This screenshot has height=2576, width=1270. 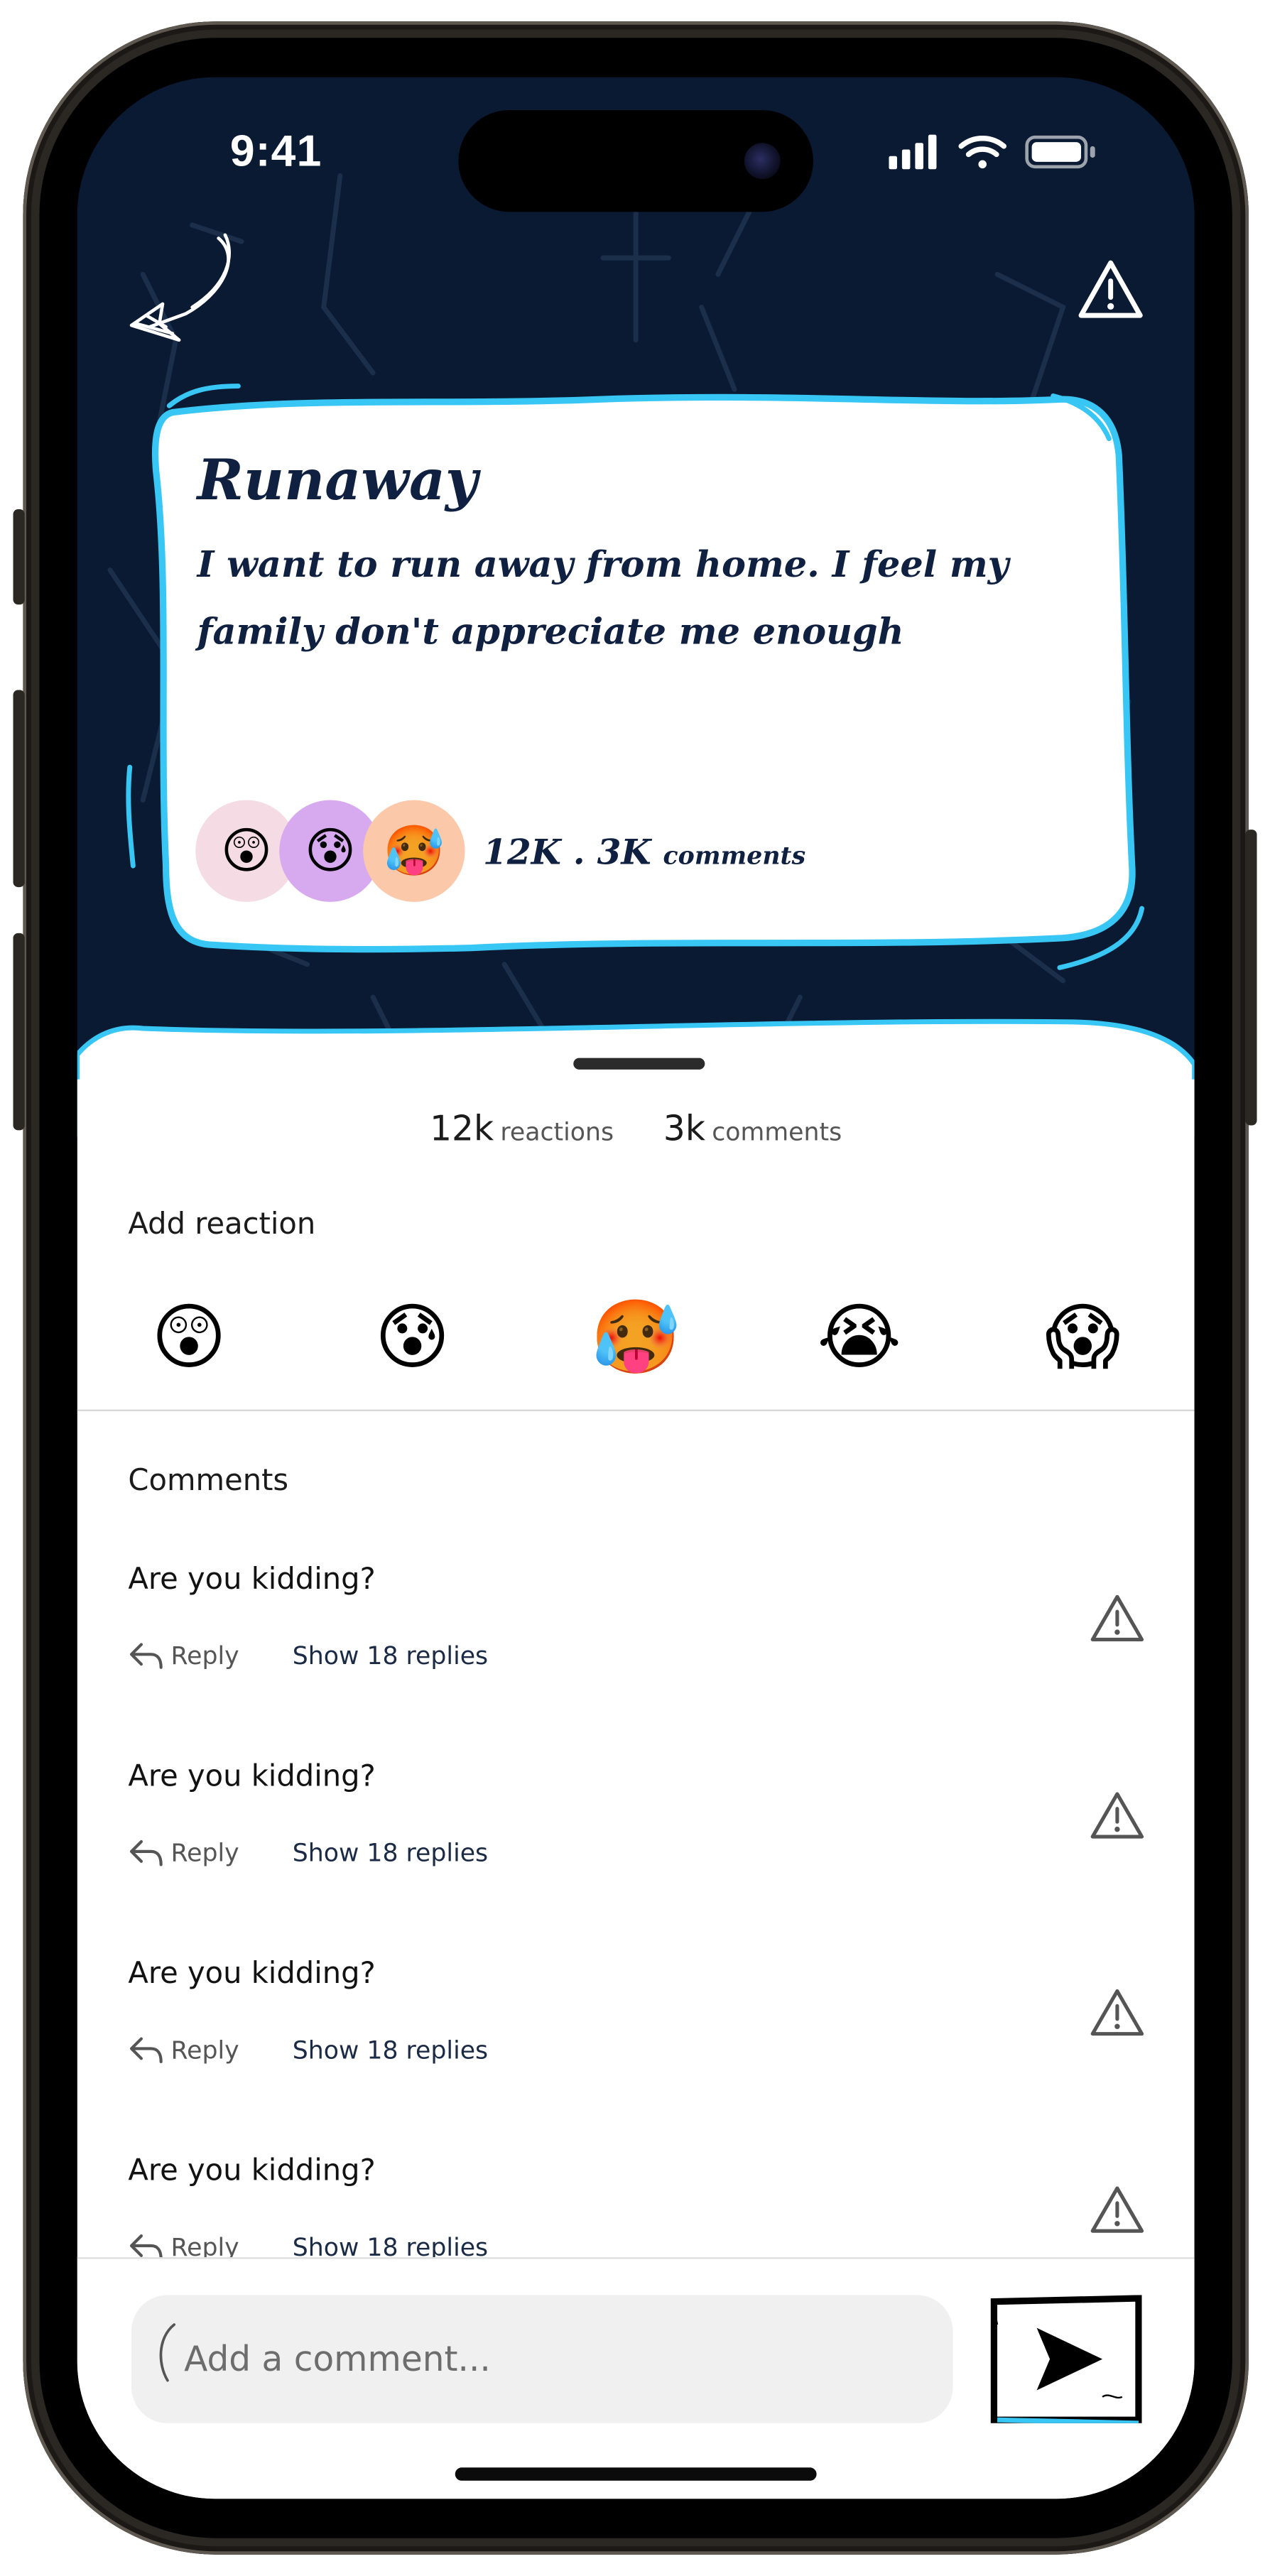 I want to click on comments-count: 3k, so click(x=684, y=1128).